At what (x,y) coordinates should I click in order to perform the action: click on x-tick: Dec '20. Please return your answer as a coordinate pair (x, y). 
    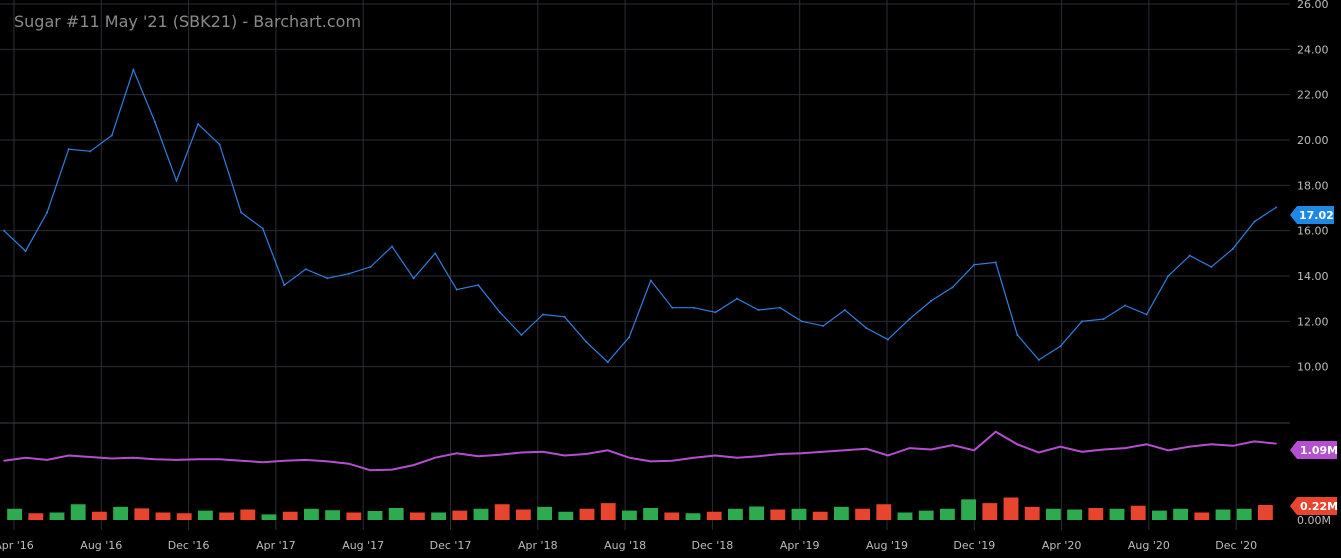
    Looking at the image, I should click on (1236, 545).